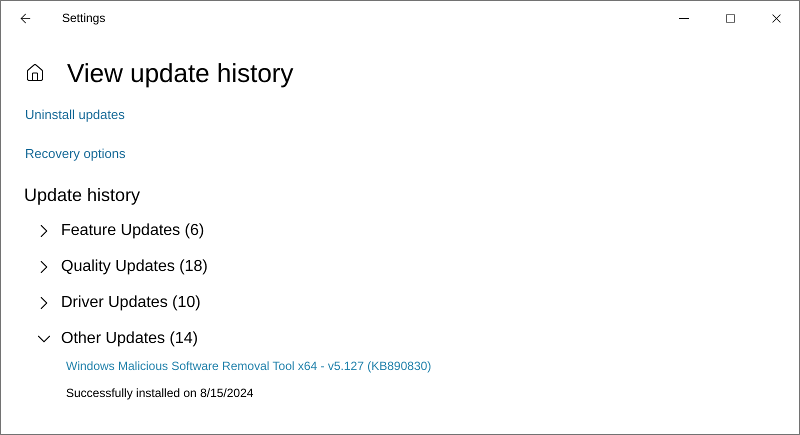 The width and height of the screenshot is (800, 435). I want to click on page-title: View update history, so click(180, 73).